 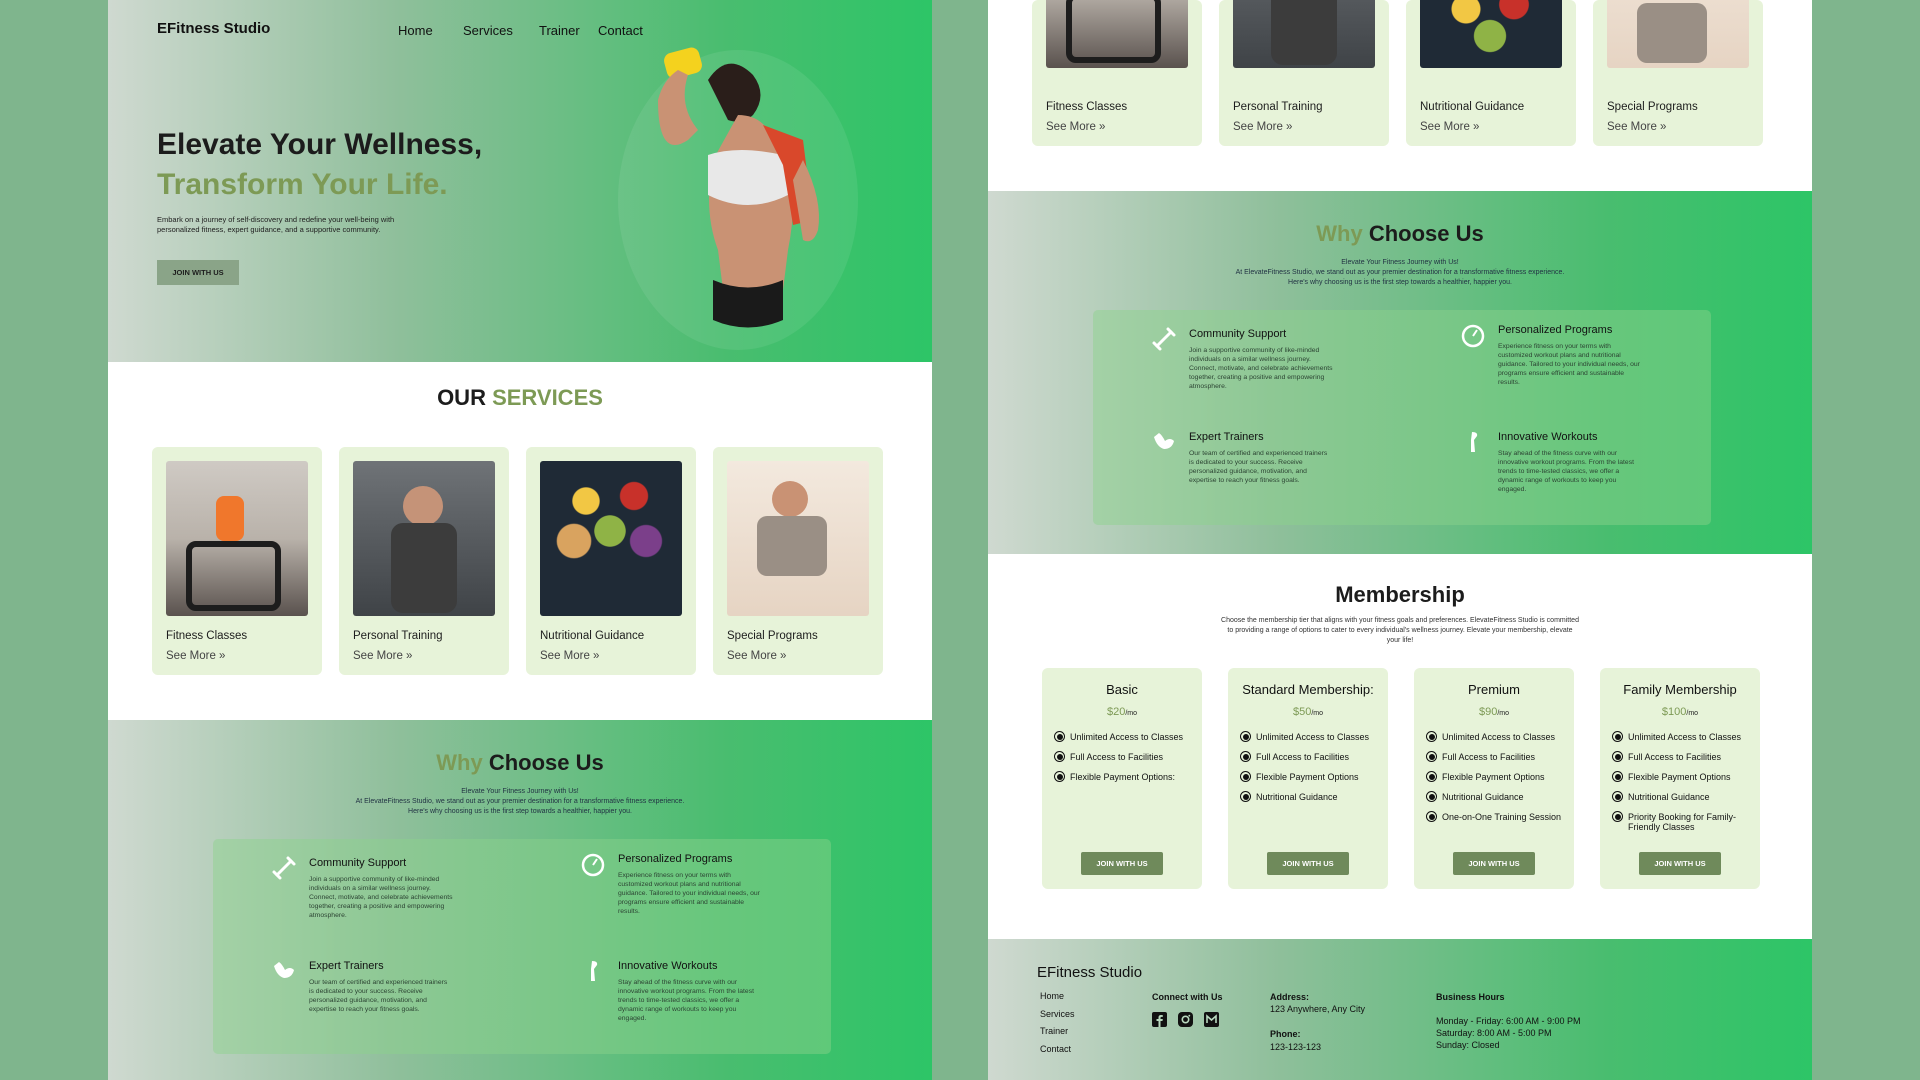 I want to click on plan-feature: Nutritional Guidance, so click(x=1682, y=796).